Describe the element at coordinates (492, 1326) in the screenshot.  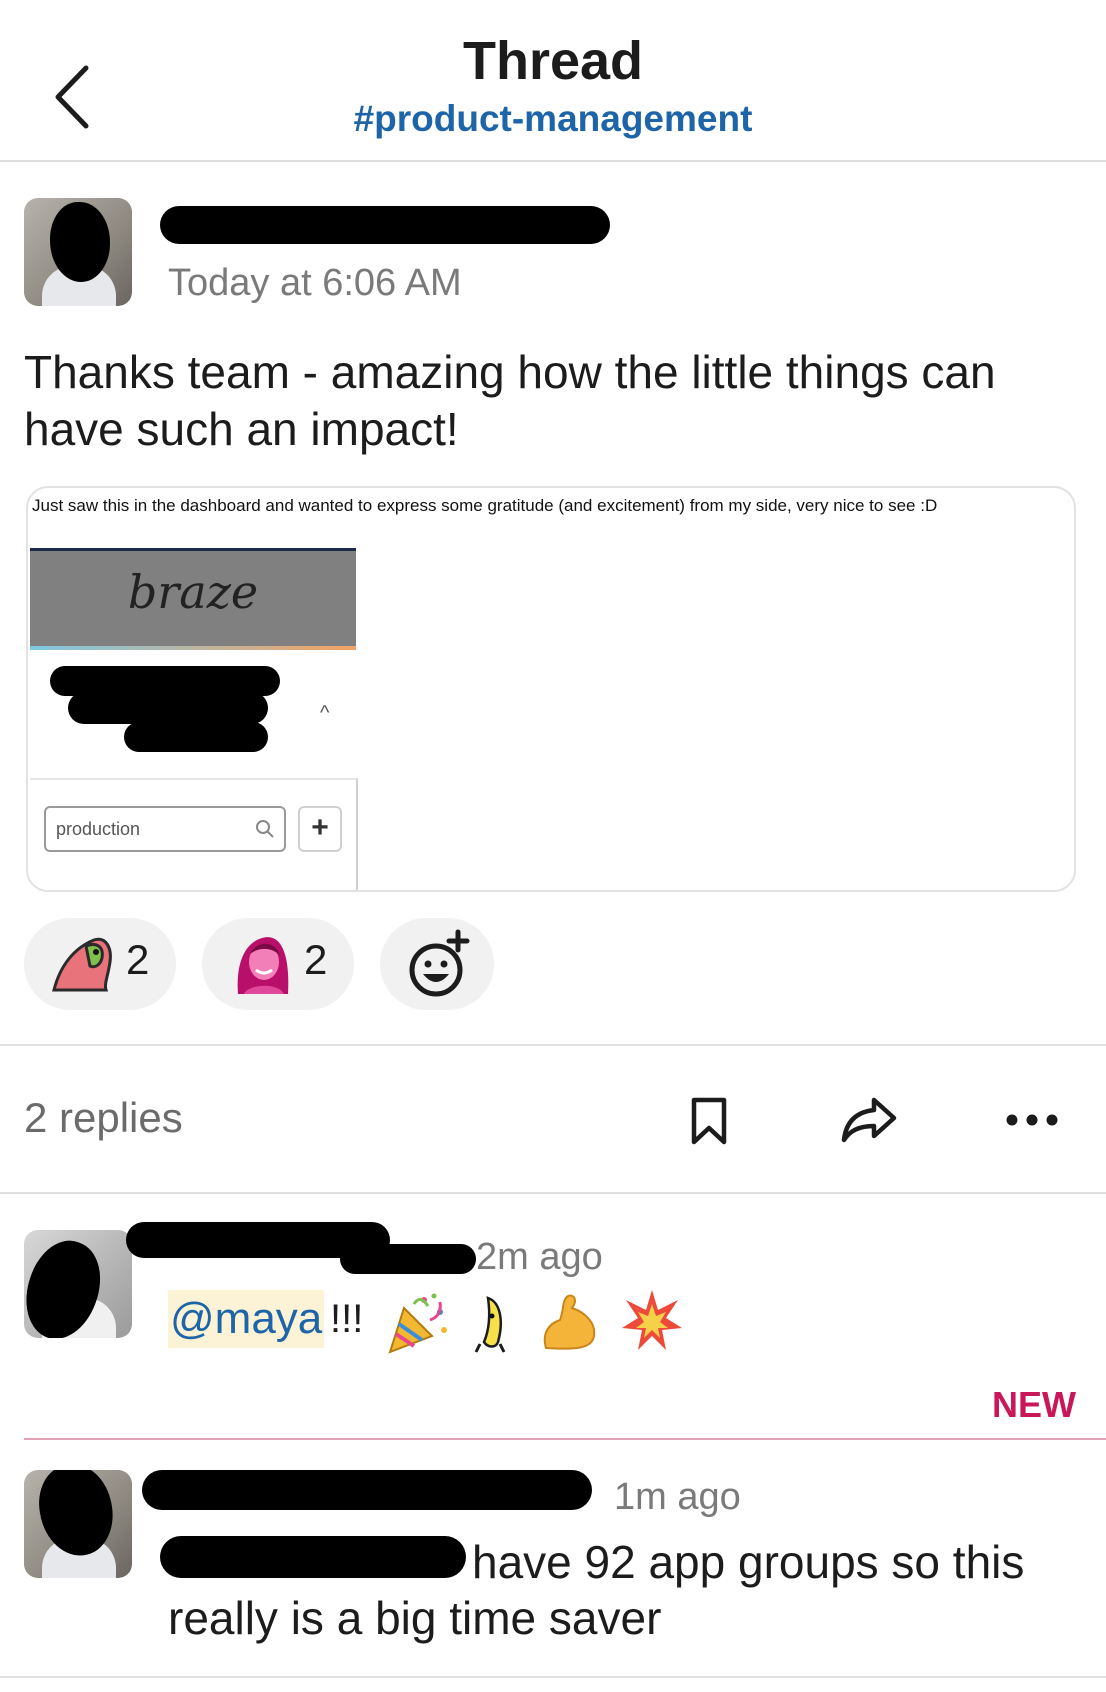
I see `dancing-banana-emoji` at that location.